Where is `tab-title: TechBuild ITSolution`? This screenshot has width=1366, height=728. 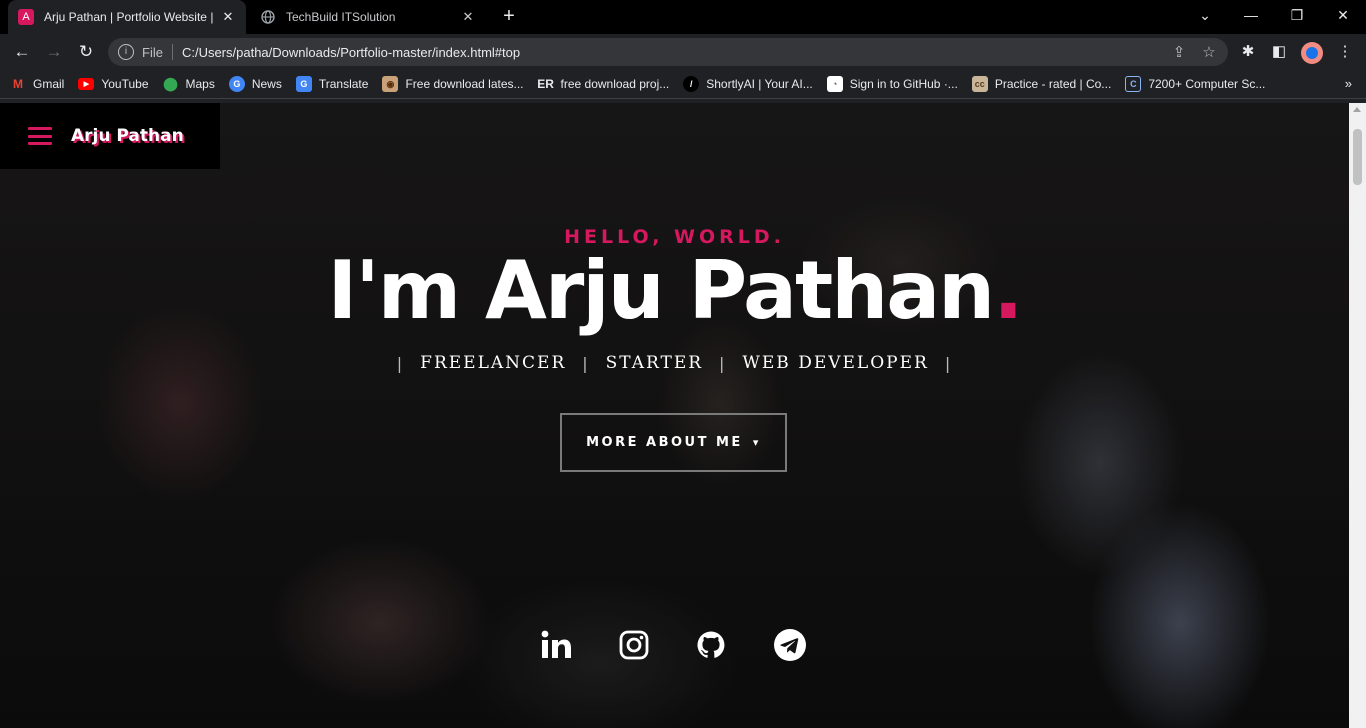 tab-title: TechBuild ITSolution is located at coordinates (341, 17).